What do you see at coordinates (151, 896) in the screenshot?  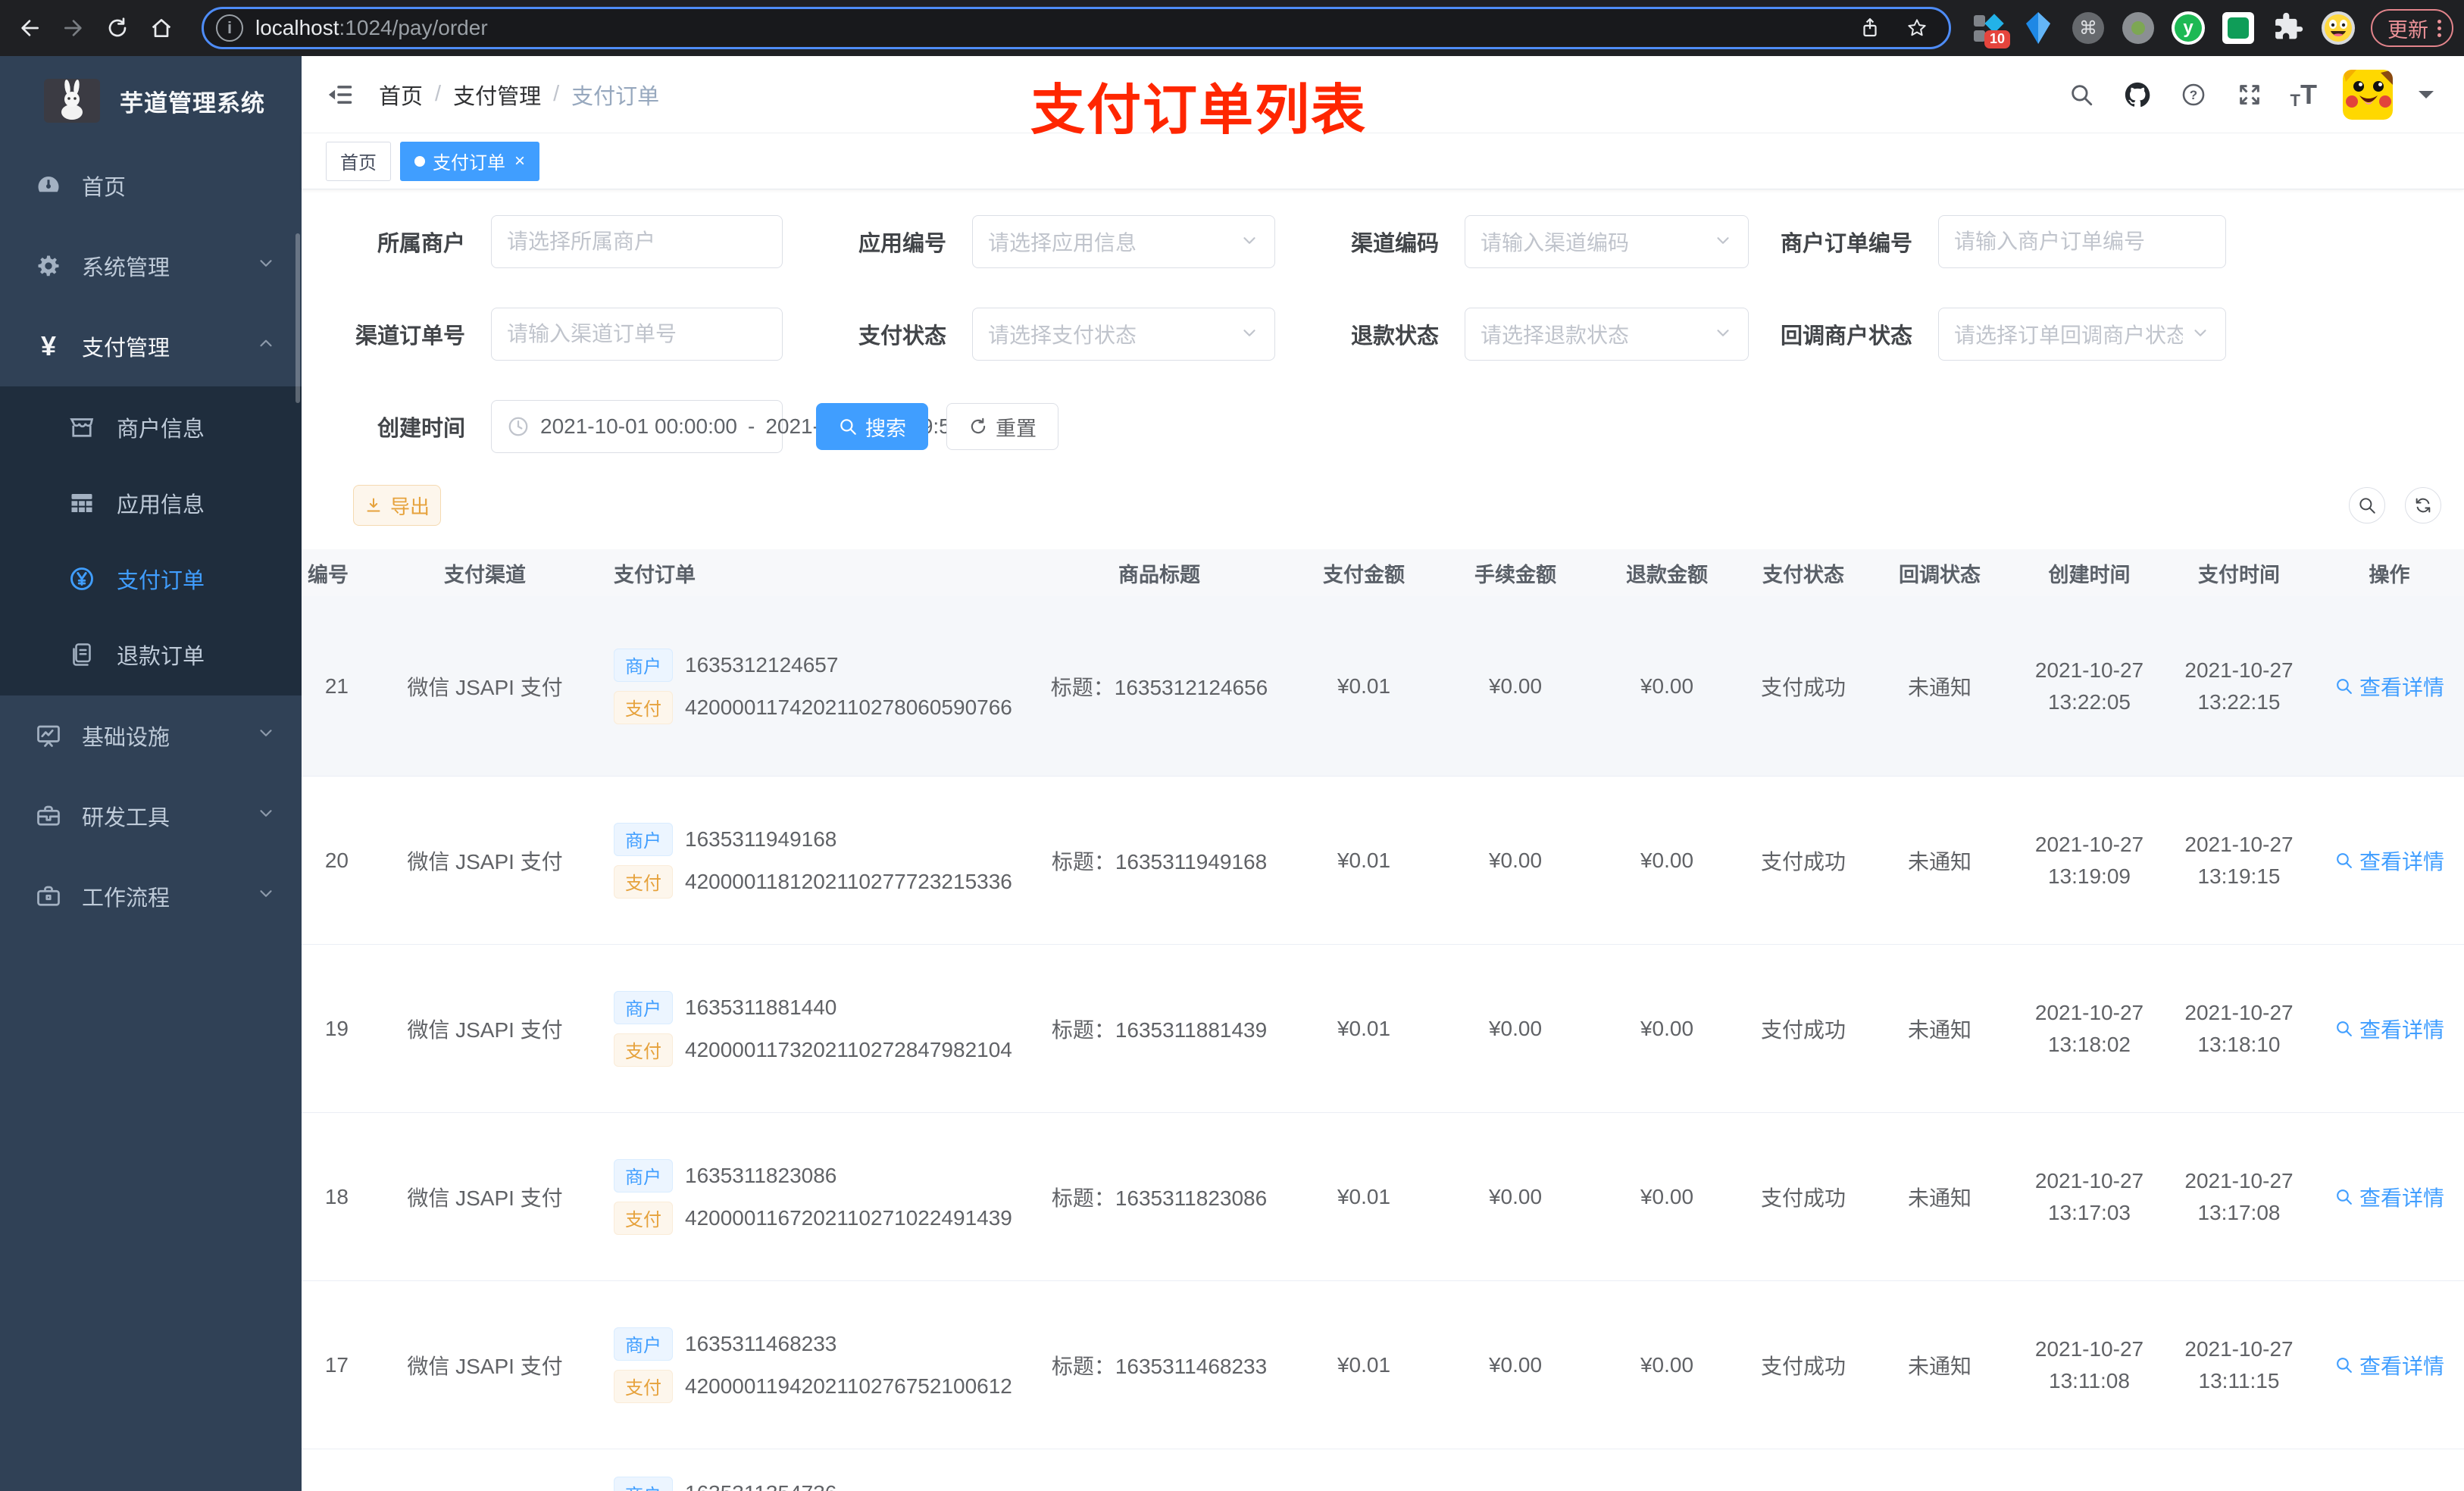 I see `sidebar-item-5: 工作流程` at bounding box center [151, 896].